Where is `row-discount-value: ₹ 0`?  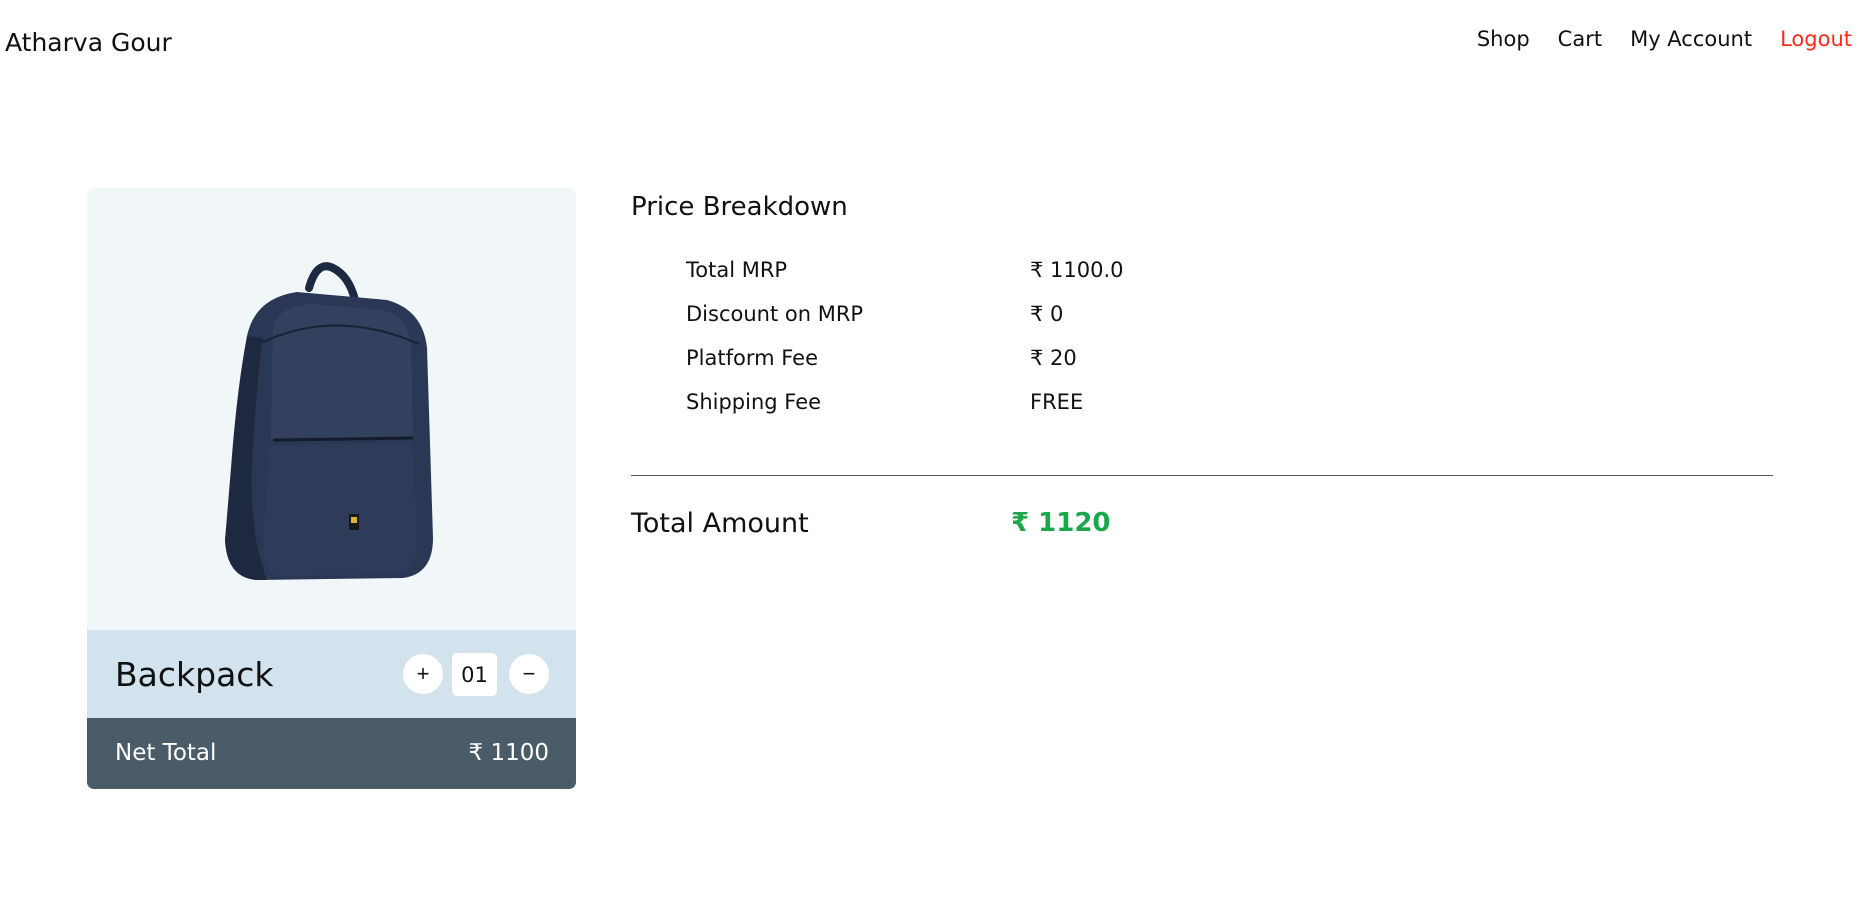 row-discount-value: ₹ 0 is located at coordinates (1047, 314).